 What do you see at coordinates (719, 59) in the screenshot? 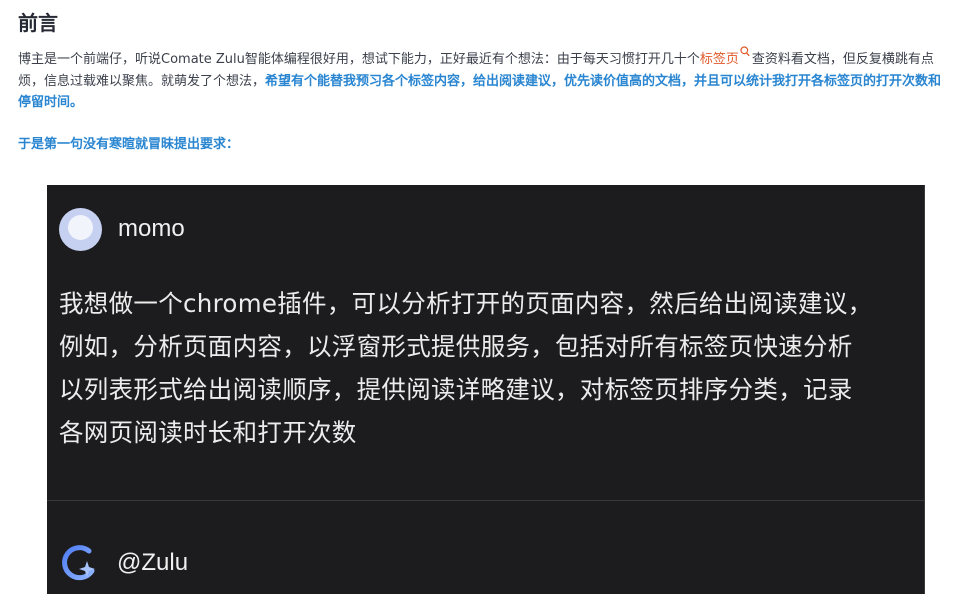
I see `tag-search-link: 标签页` at bounding box center [719, 59].